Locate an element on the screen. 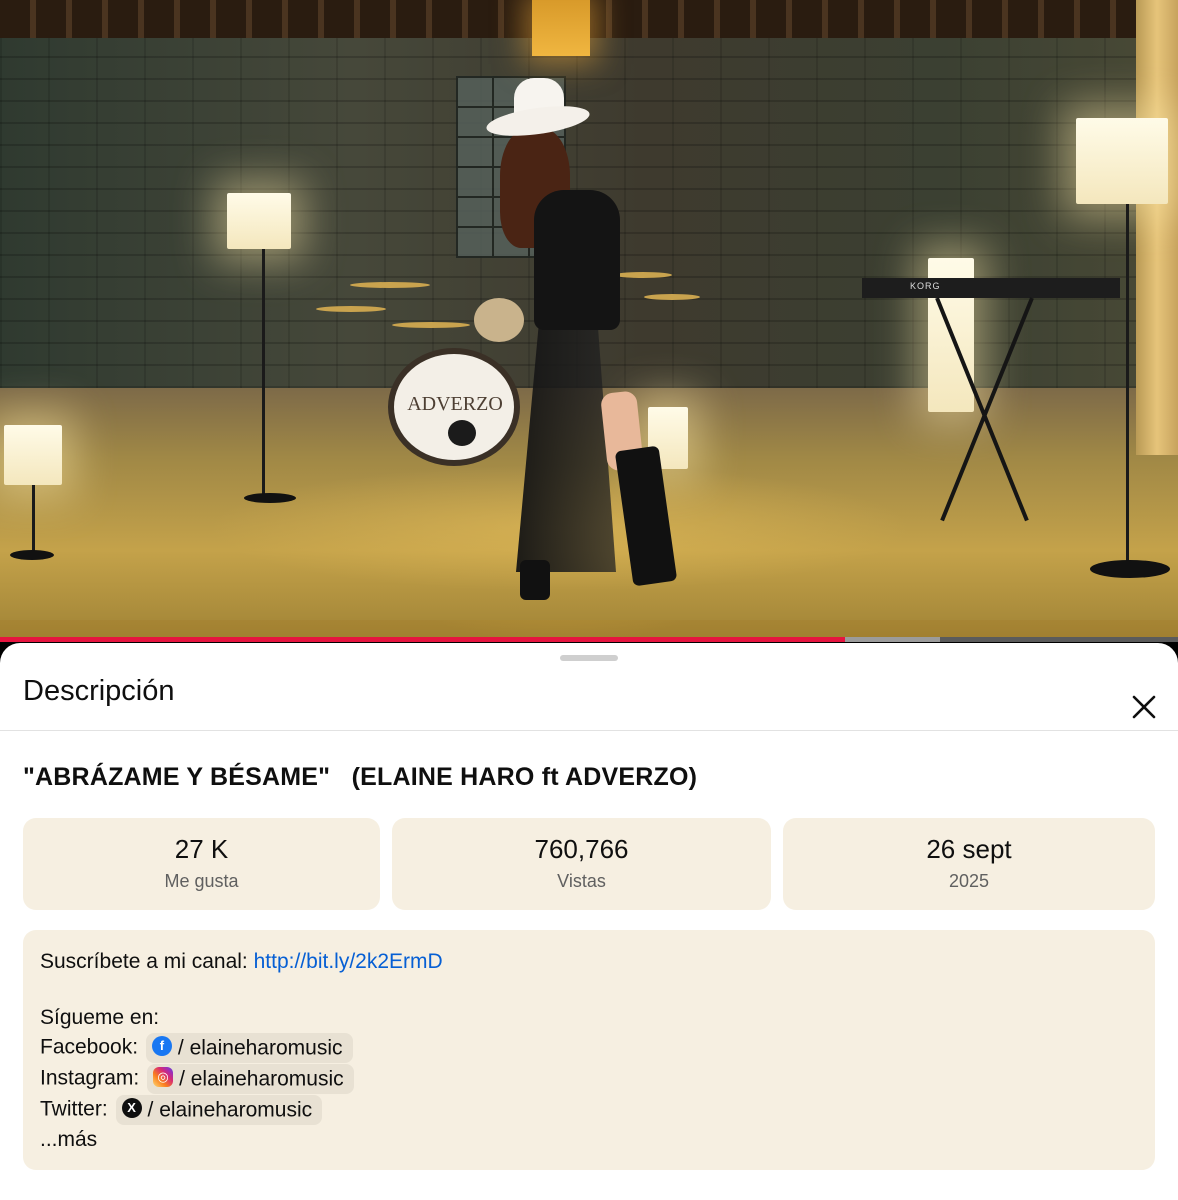 The width and height of the screenshot is (1178, 1200). video-pendant-lamp is located at coordinates (561, 28).